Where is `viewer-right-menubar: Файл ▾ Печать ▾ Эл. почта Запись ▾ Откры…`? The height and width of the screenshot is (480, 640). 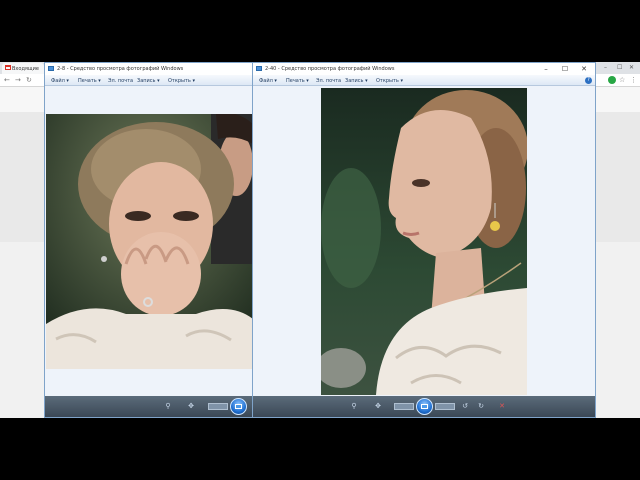
viewer-right-menubar: Файл ▾ Печать ▾ Эл. почта Запись ▾ Откры… is located at coordinates (424, 80).